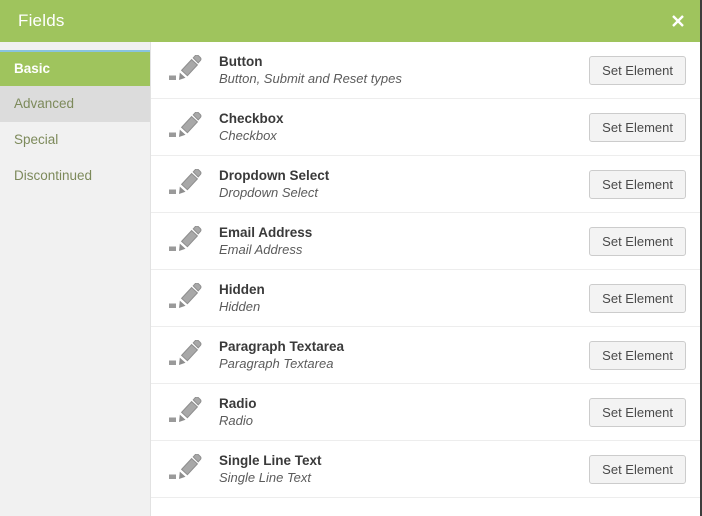 The image size is (702, 516). What do you see at coordinates (240, 306) in the screenshot?
I see `list-item-description: Hidden` at bounding box center [240, 306].